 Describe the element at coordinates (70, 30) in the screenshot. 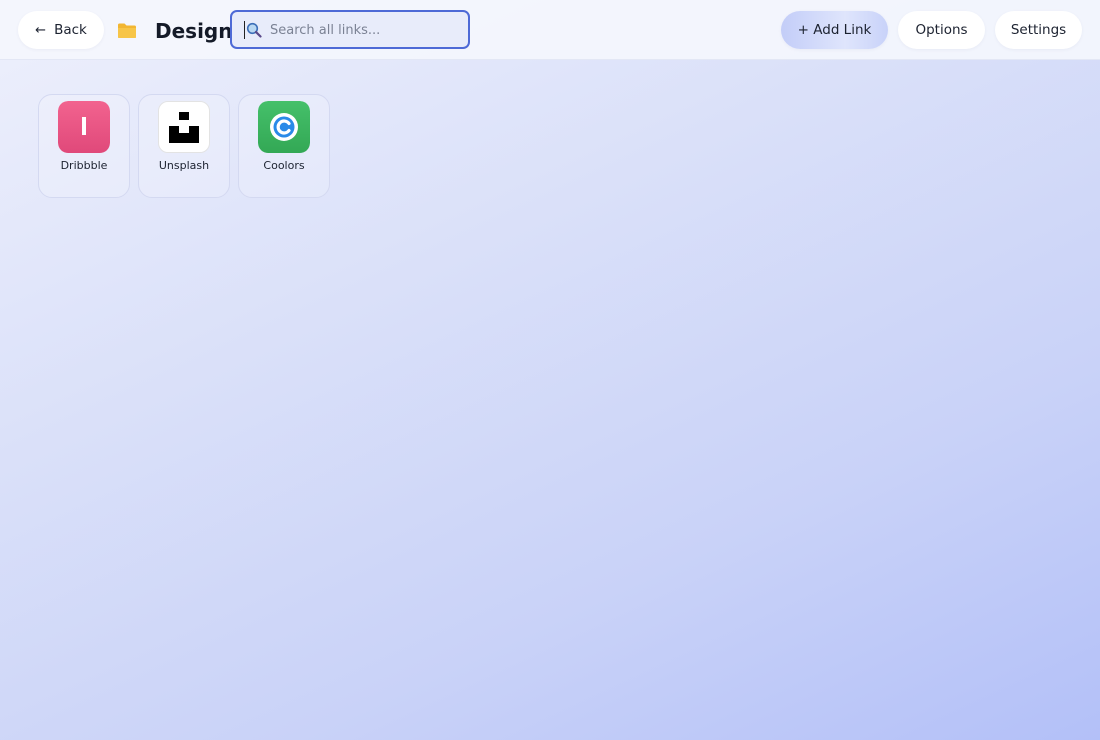

I see `back-button-label: Back` at that location.